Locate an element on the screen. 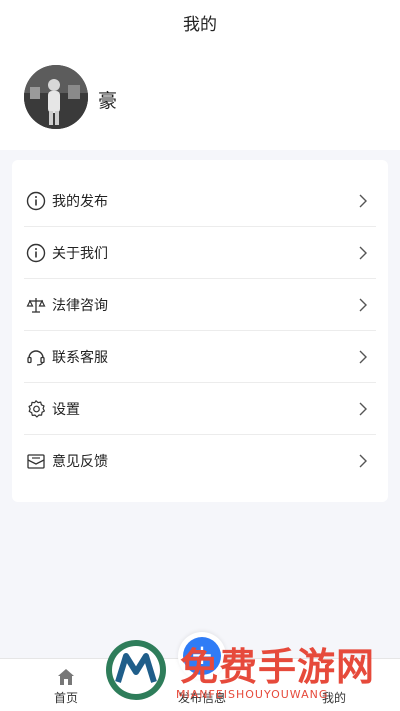 The width and height of the screenshot is (400, 711). feedback-mail-icon is located at coordinates (36, 461).